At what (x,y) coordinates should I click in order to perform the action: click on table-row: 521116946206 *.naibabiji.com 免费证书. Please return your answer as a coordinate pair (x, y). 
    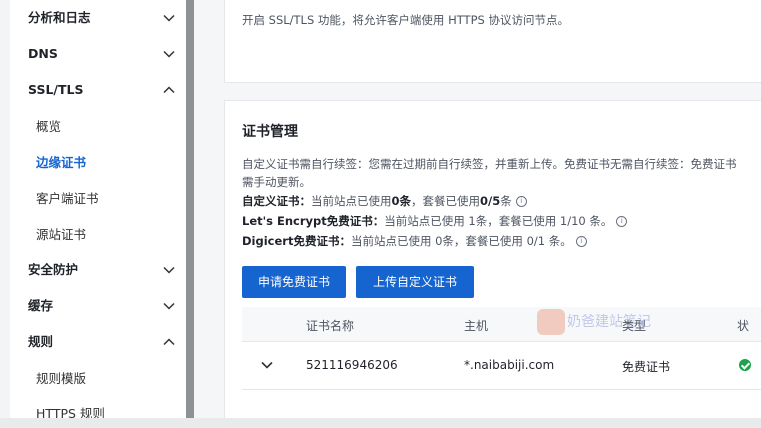
    Looking at the image, I should click on (501, 365).